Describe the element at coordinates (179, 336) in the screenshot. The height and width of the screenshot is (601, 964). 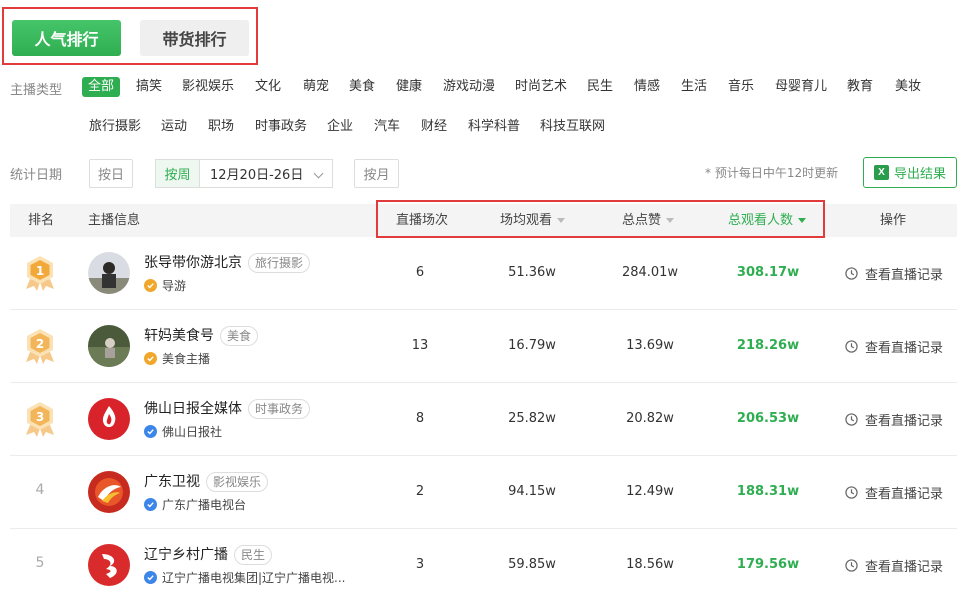
I see `anchor-name: 轩妈美食号` at that location.